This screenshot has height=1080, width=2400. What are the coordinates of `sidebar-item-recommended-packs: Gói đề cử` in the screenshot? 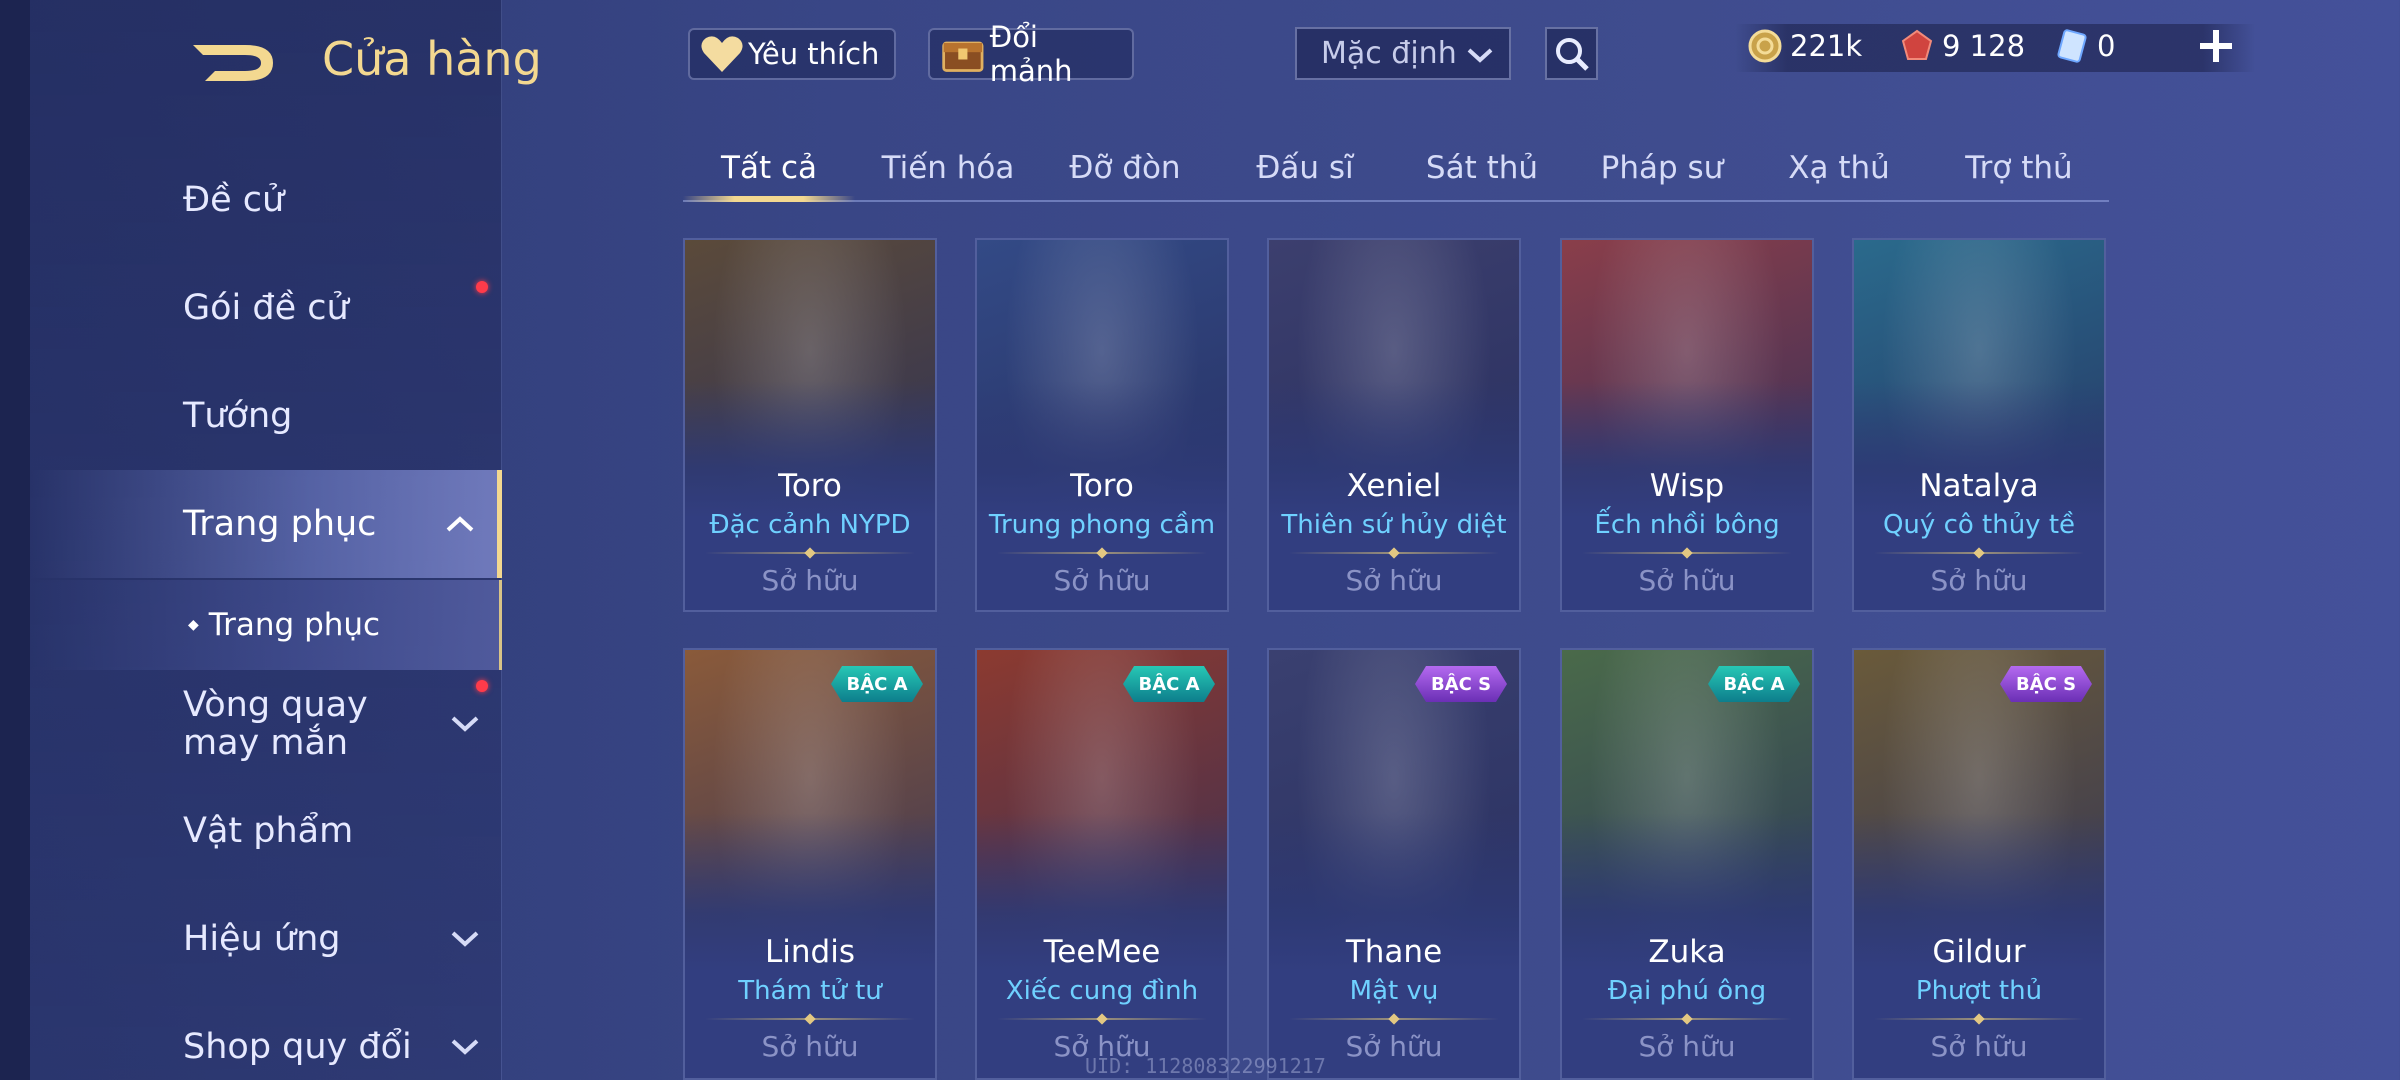 It's located at (266, 308).